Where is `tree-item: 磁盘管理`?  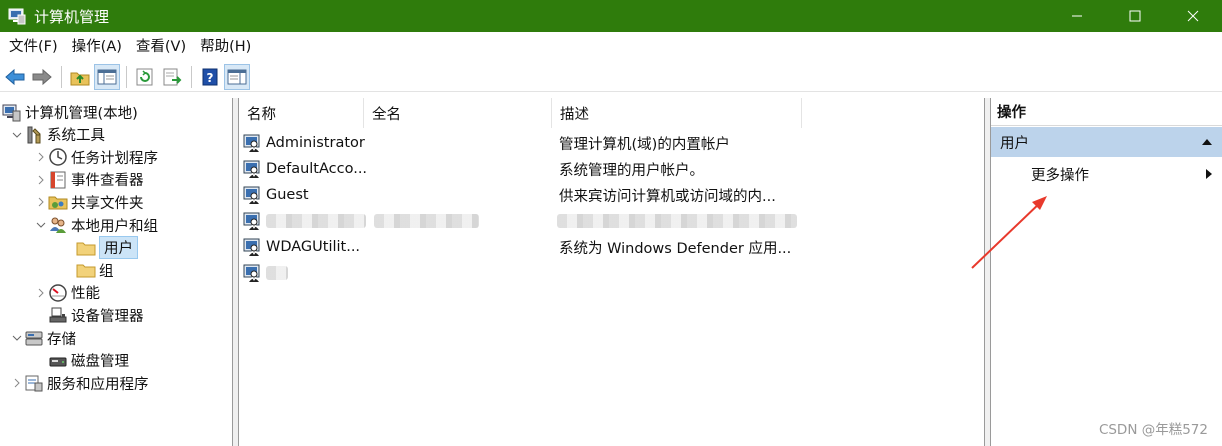
tree-item: 磁盘管理 is located at coordinates (81, 361).